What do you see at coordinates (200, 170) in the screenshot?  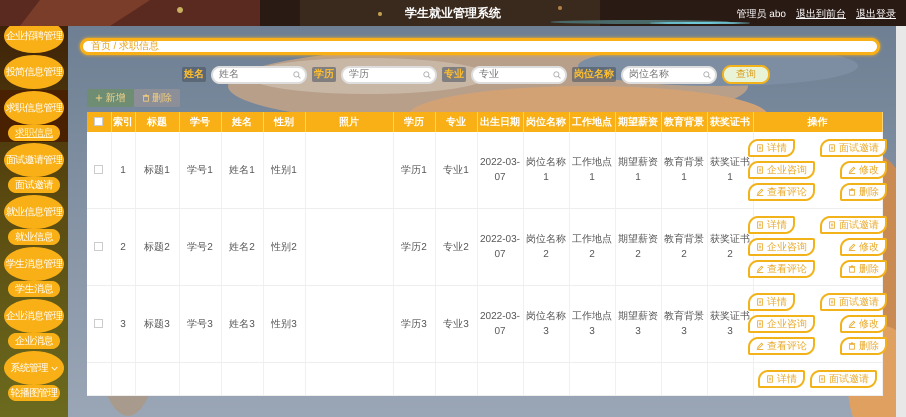 I see `table-cell: 学号1` at bounding box center [200, 170].